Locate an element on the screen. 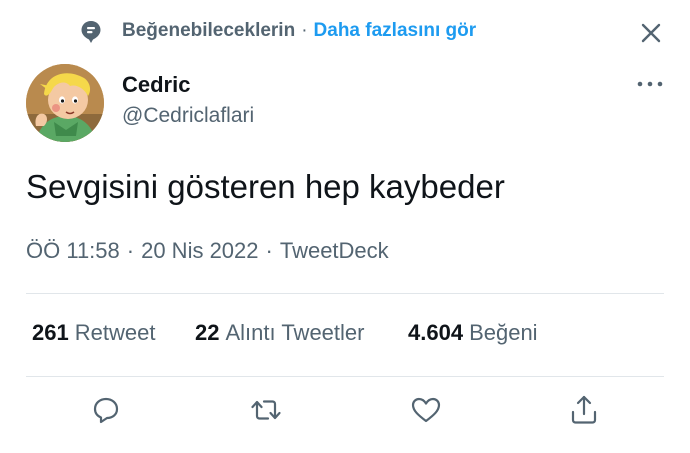  reply-icon is located at coordinates (106, 410).